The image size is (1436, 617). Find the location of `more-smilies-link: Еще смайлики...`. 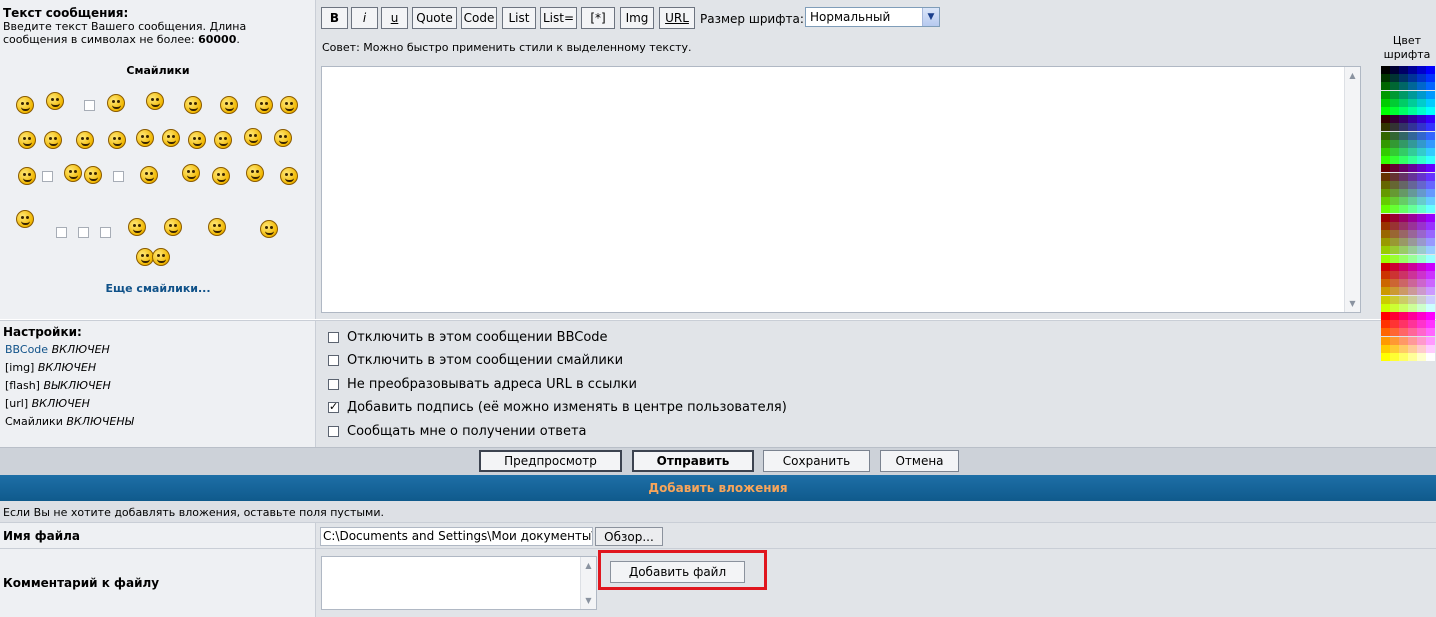

more-smilies-link: Еще смайлики... is located at coordinates (158, 288).